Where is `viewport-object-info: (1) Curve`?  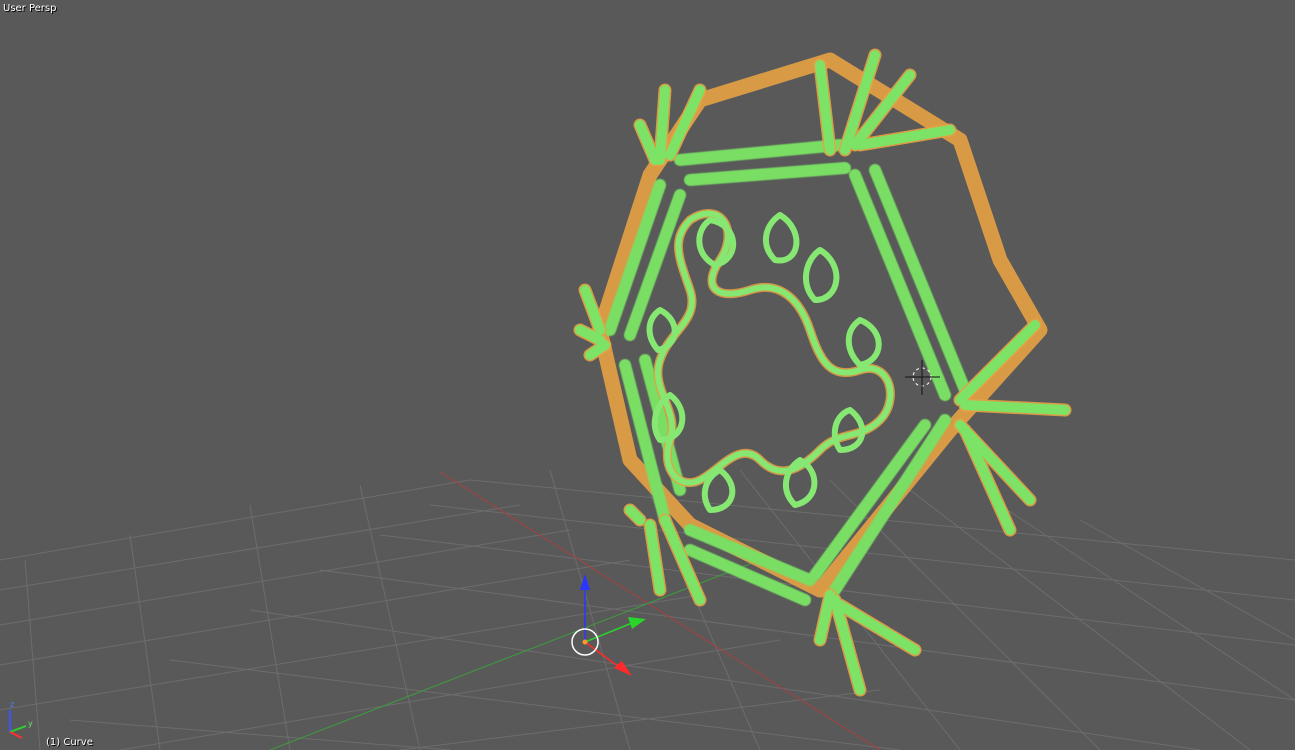 viewport-object-info: (1) Curve is located at coordinates (69, 742).